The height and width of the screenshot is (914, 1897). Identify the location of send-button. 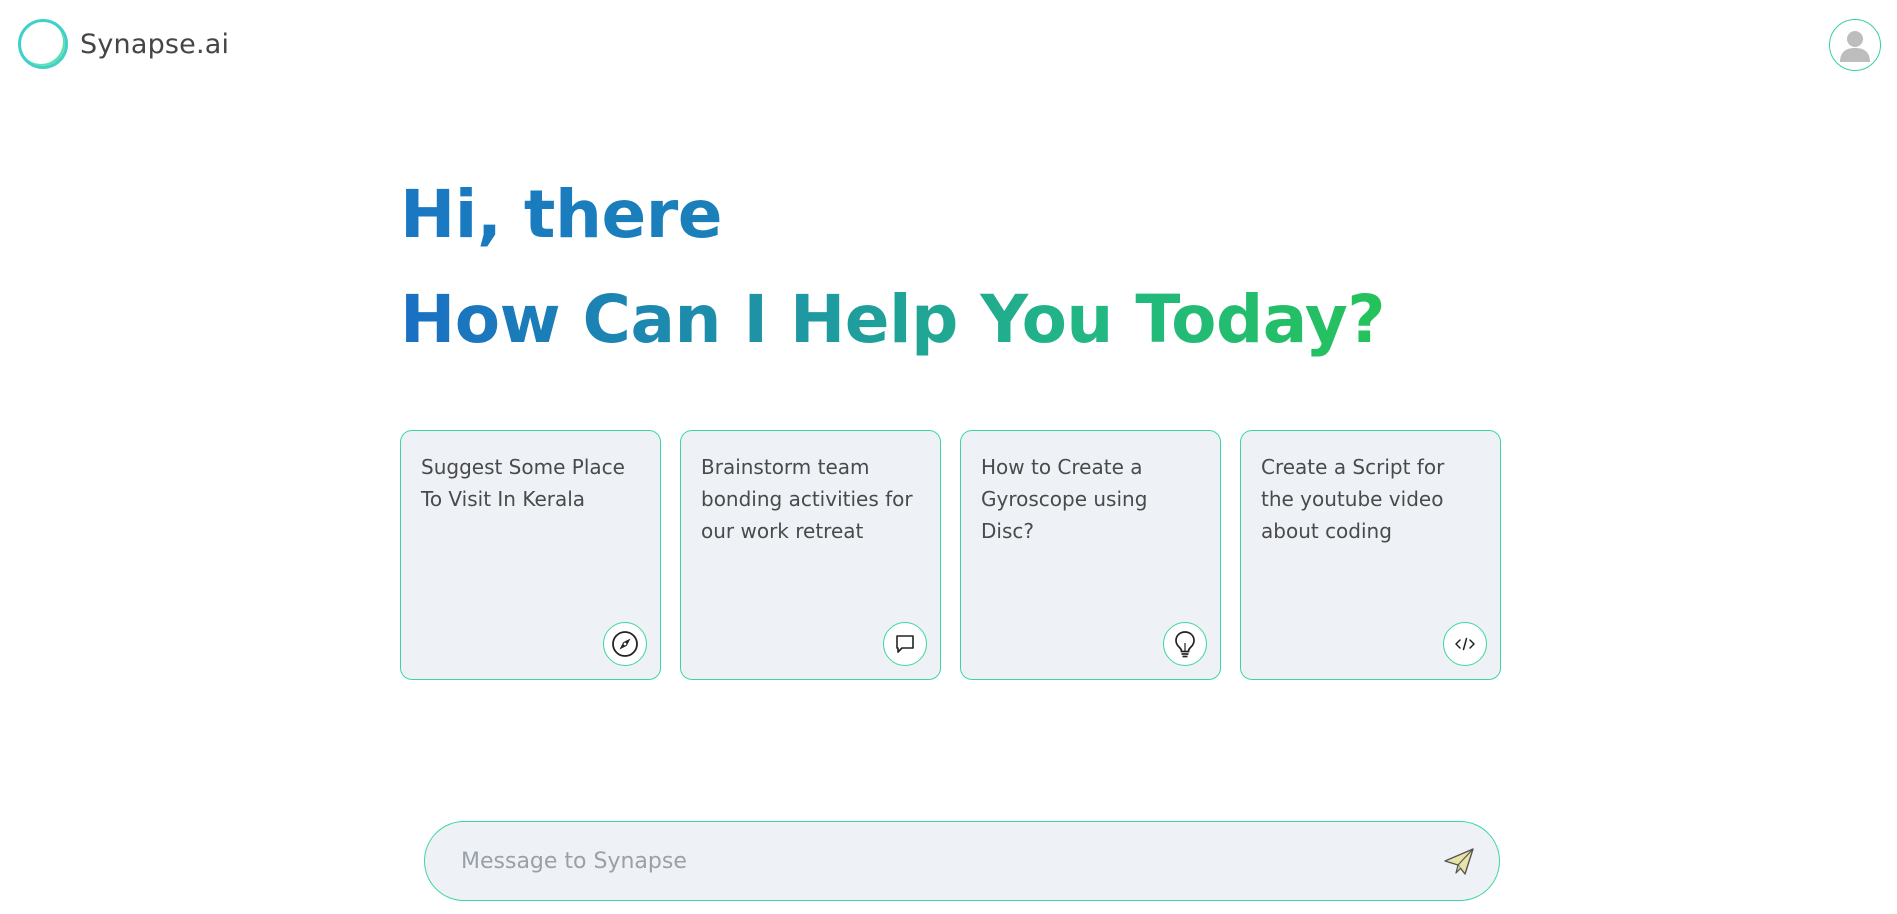
(1459, 862).